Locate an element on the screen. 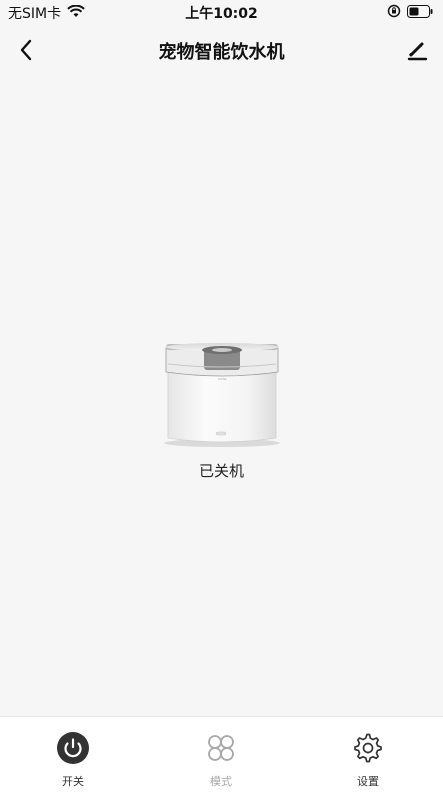 This screenshot has width=443, height=794. nav-bar: 宠物智能饮水机 is located at coordinates (221, 50).